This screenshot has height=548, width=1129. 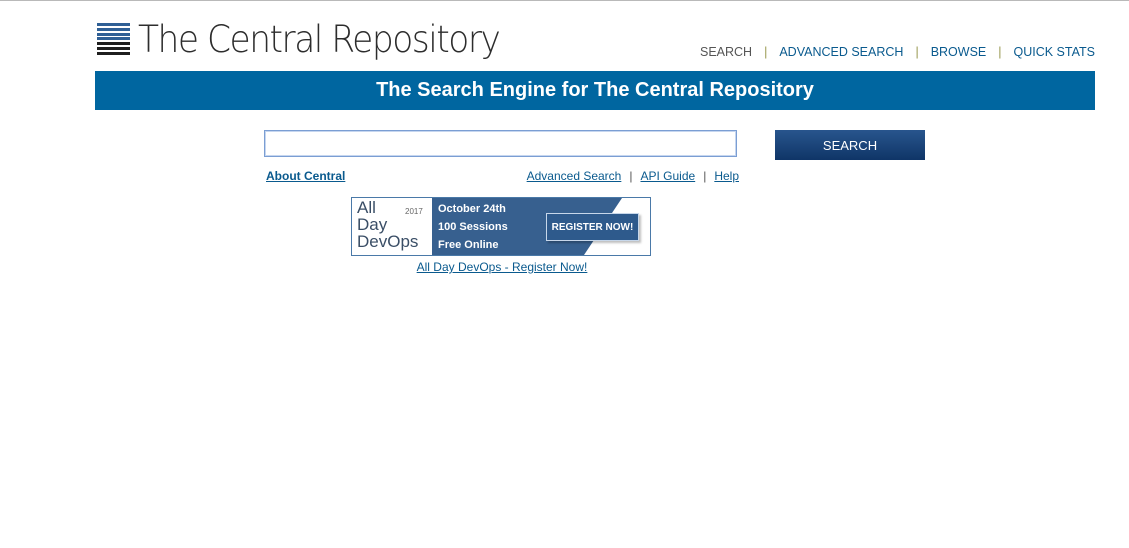 What do you see at coordinates (841, 52) in the screenshot?
I see `nav-advanced-search: ADVANCED SEARCH` at bounding box center [841, 52].